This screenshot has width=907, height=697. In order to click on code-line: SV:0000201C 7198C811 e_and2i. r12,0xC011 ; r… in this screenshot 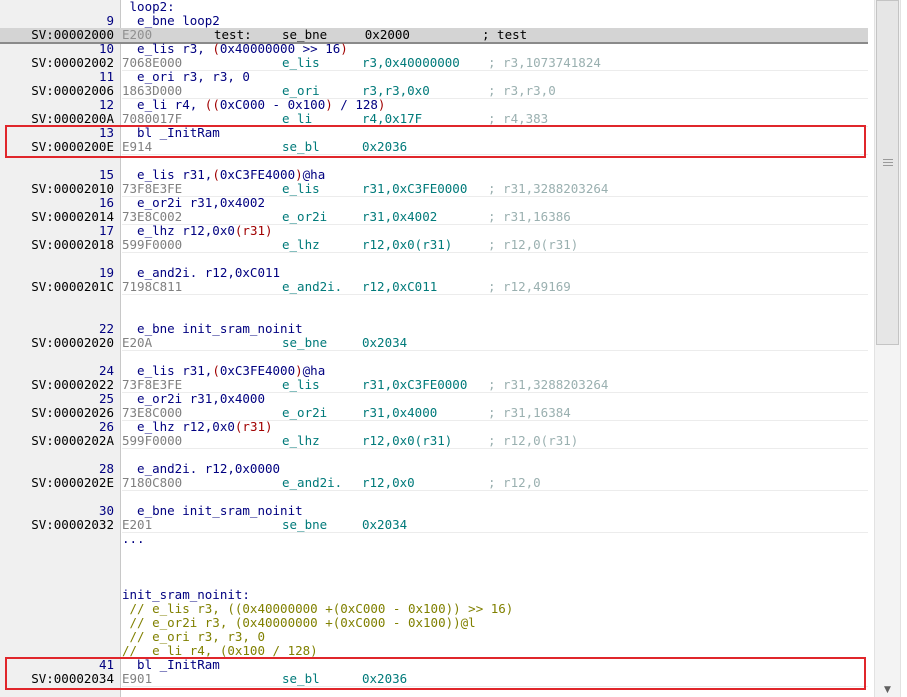, I will do `click(434, 287)`.